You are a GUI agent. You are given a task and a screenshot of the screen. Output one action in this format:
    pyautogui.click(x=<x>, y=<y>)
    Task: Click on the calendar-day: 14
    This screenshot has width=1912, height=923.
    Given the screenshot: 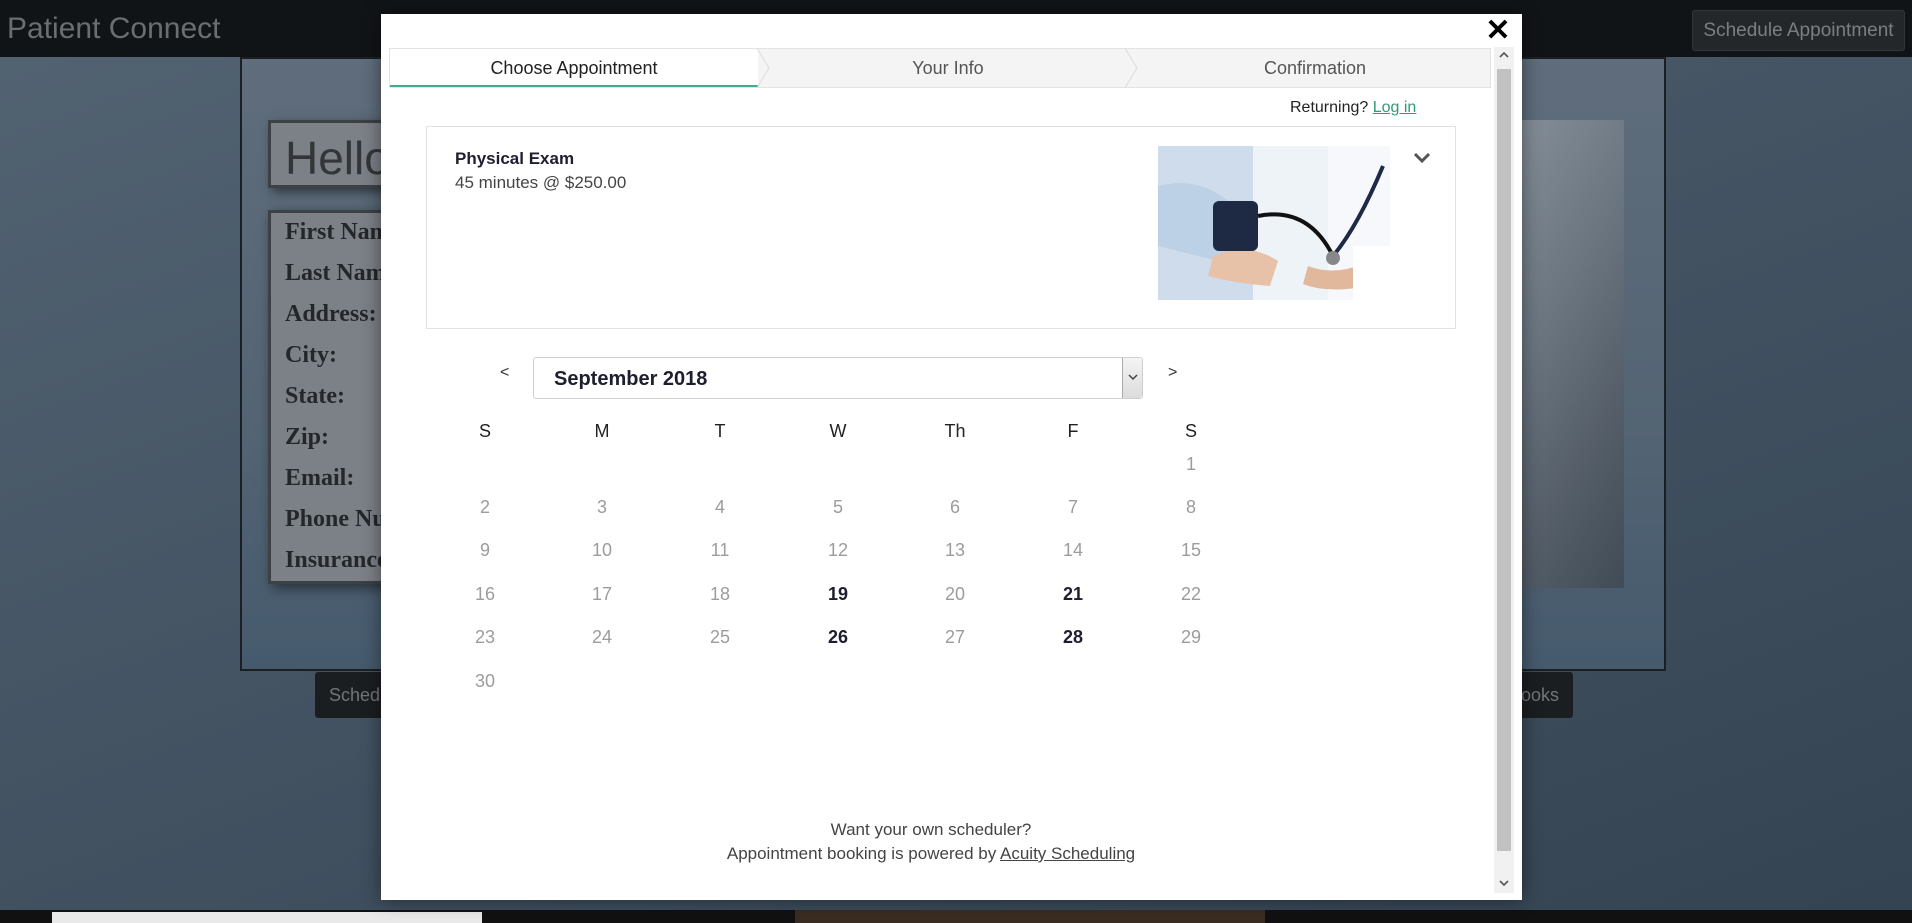 What is the action you would take?
    pyautogui.click(x=1073, y=550)
    